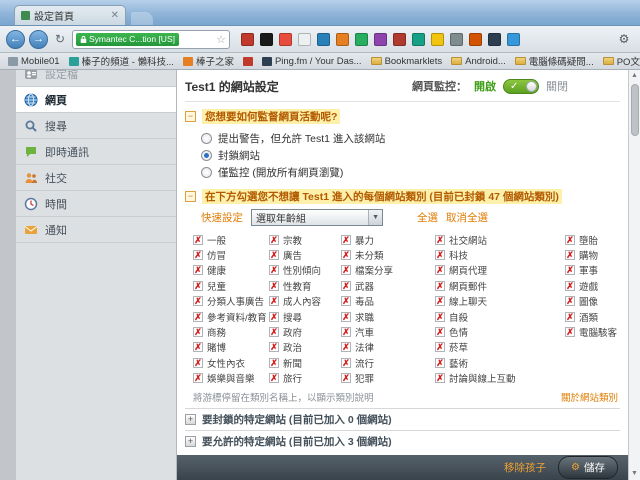  I want to click on category-checkbox-item: ✗ 汽車, so click(388, 331).